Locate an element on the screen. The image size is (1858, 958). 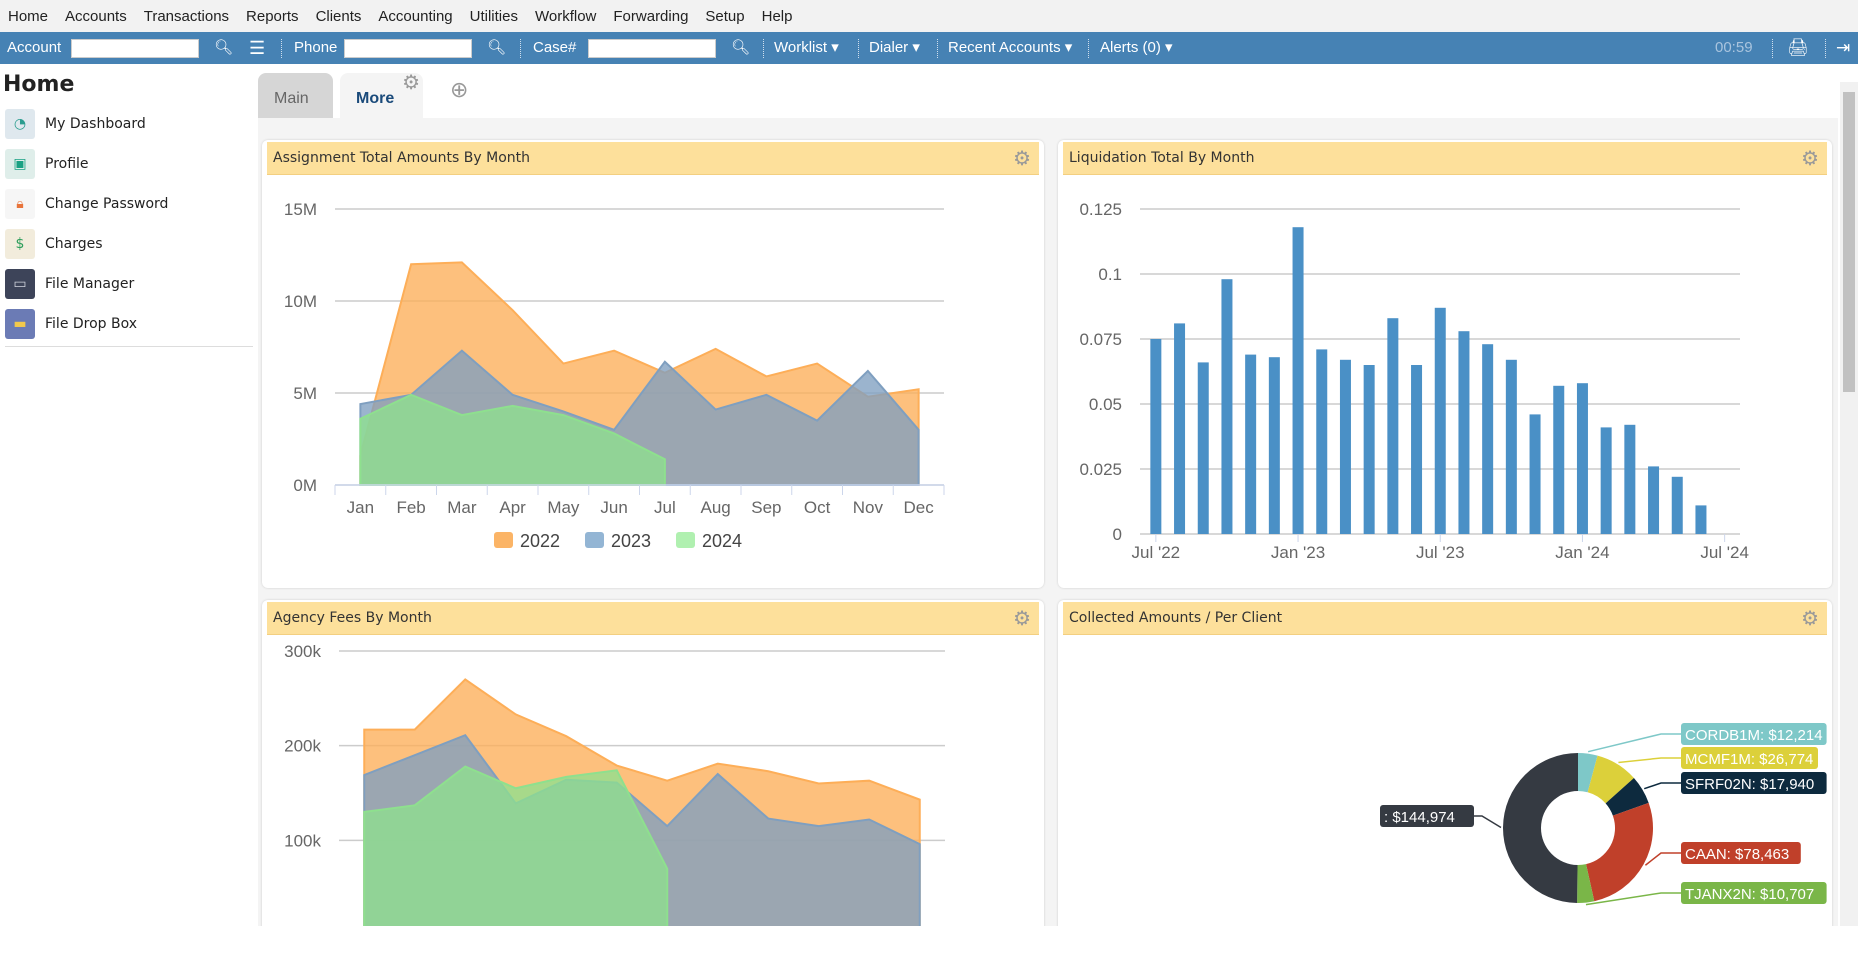
tab-more: More ⚙ is located at coordinates (381, 95).